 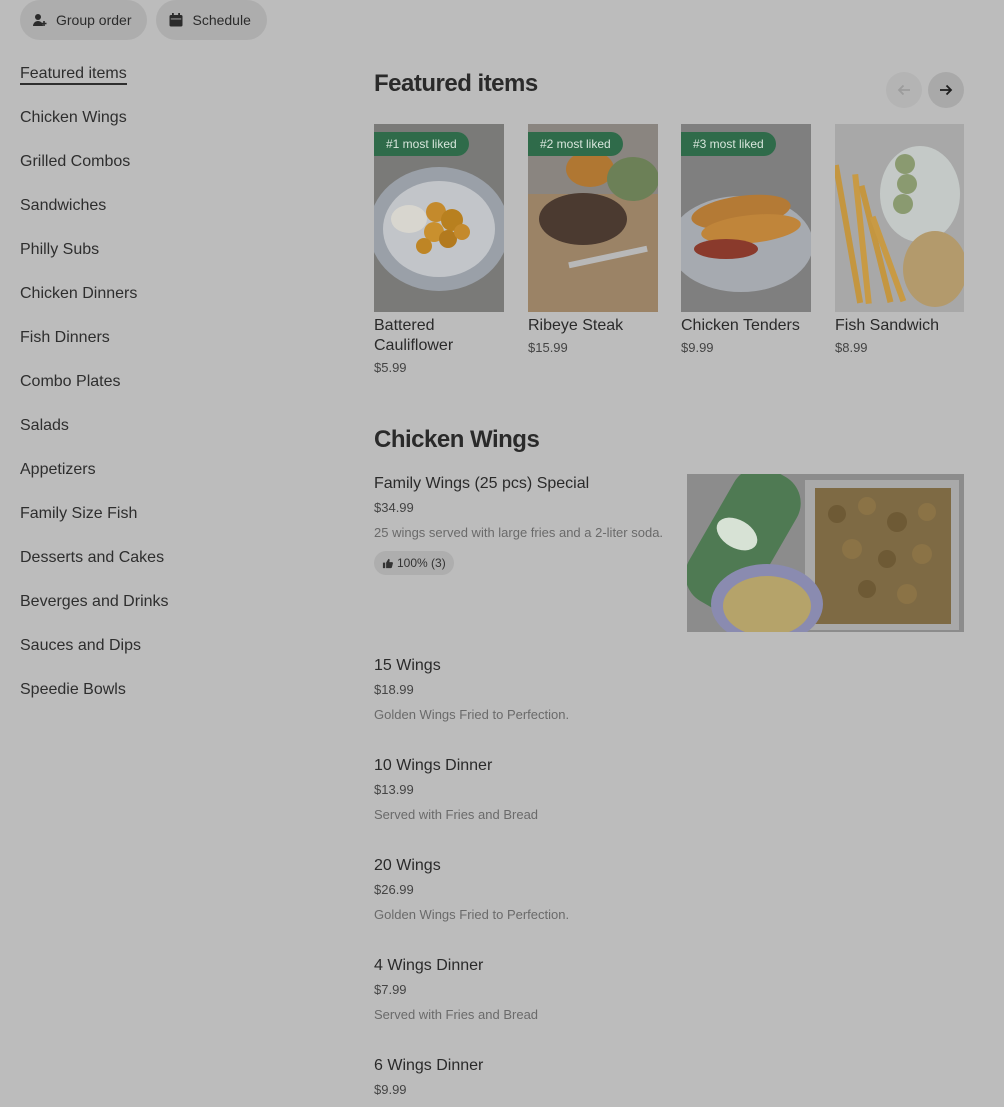 I want to click on featured-card: #3 most liked Chicken Tenders $9.99, so click(x=746, y=239).